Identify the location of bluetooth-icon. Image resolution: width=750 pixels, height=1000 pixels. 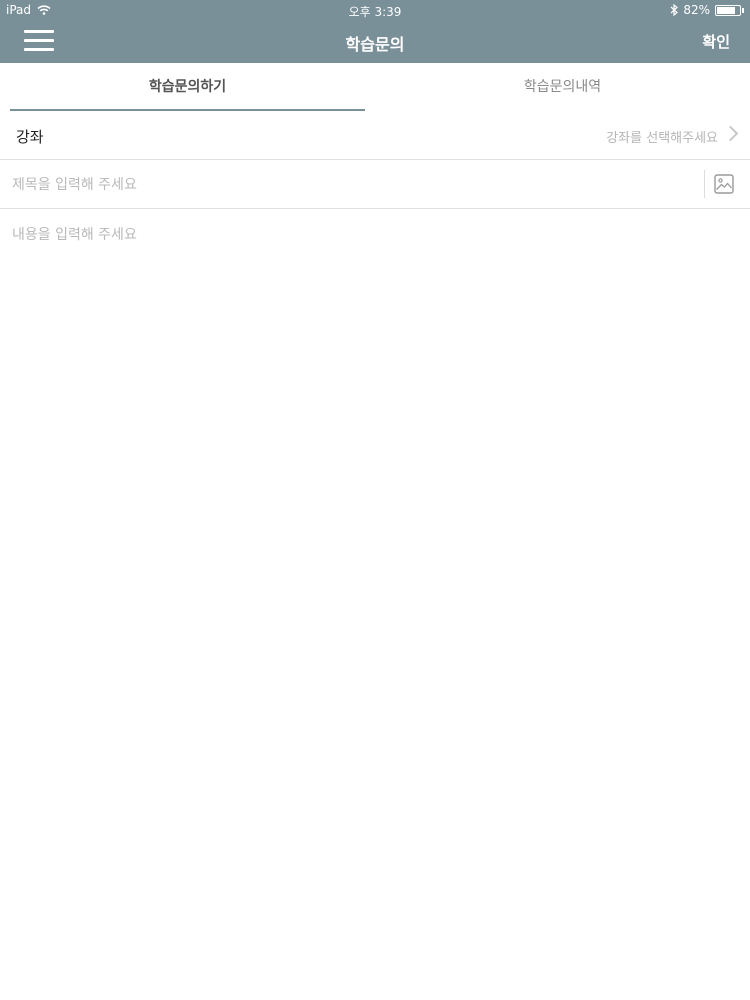
(674, 10).